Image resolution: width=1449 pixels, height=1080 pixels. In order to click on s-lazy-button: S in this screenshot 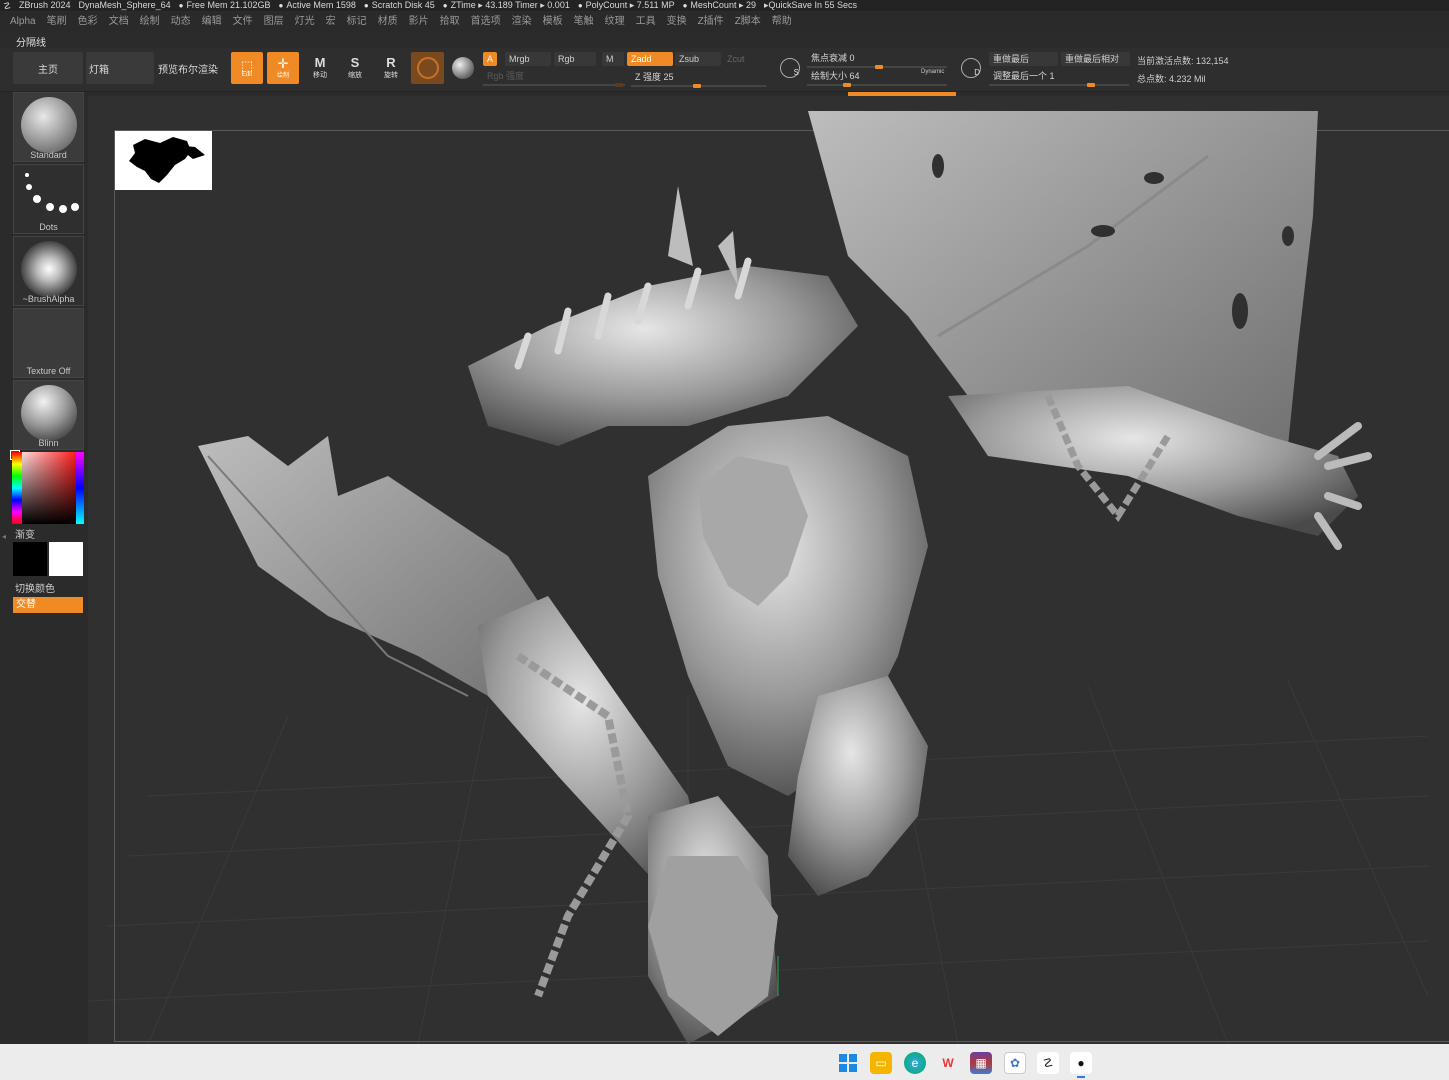, I will do `click(790, 68)`.